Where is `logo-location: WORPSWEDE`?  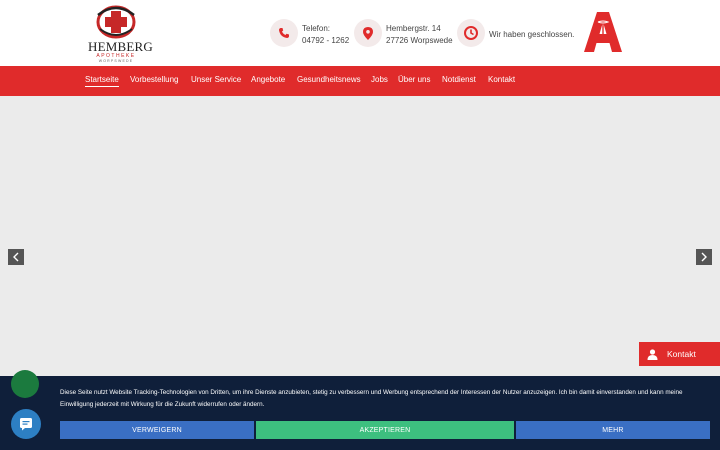 logo-location: WORPSWEDE is located at coordinates (116, 61).